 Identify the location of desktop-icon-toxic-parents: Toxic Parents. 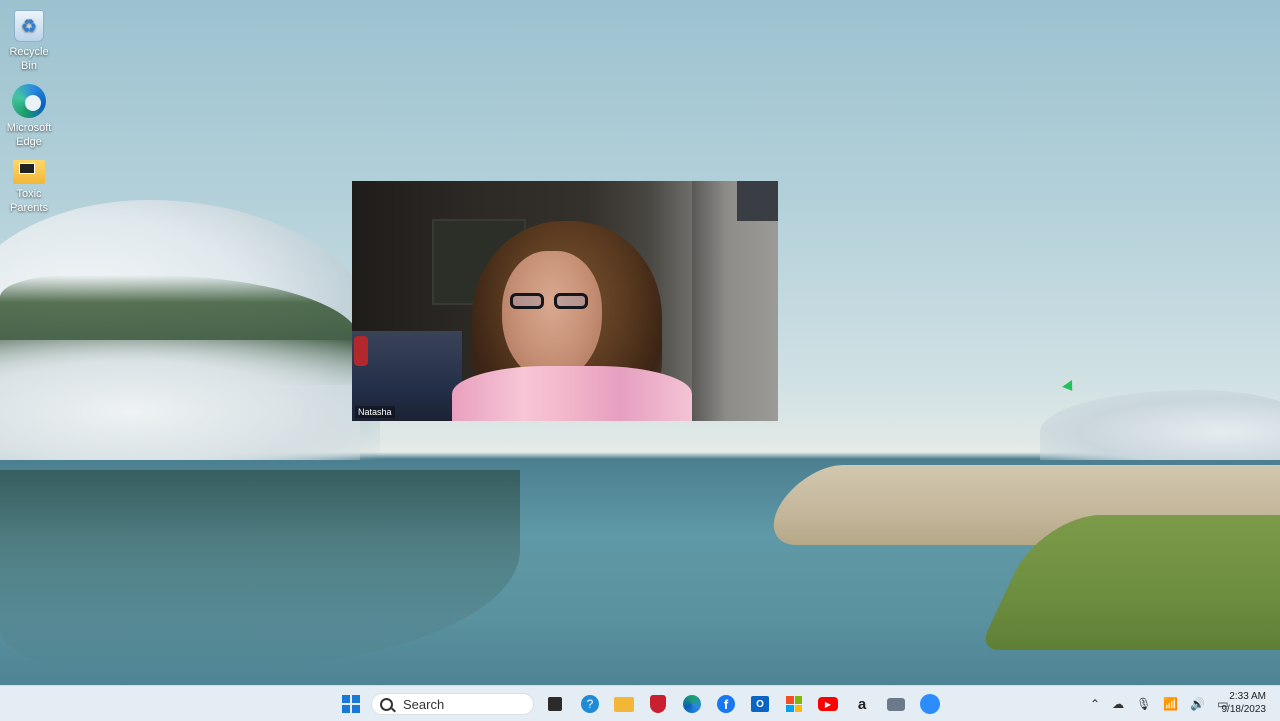
(29, 185).